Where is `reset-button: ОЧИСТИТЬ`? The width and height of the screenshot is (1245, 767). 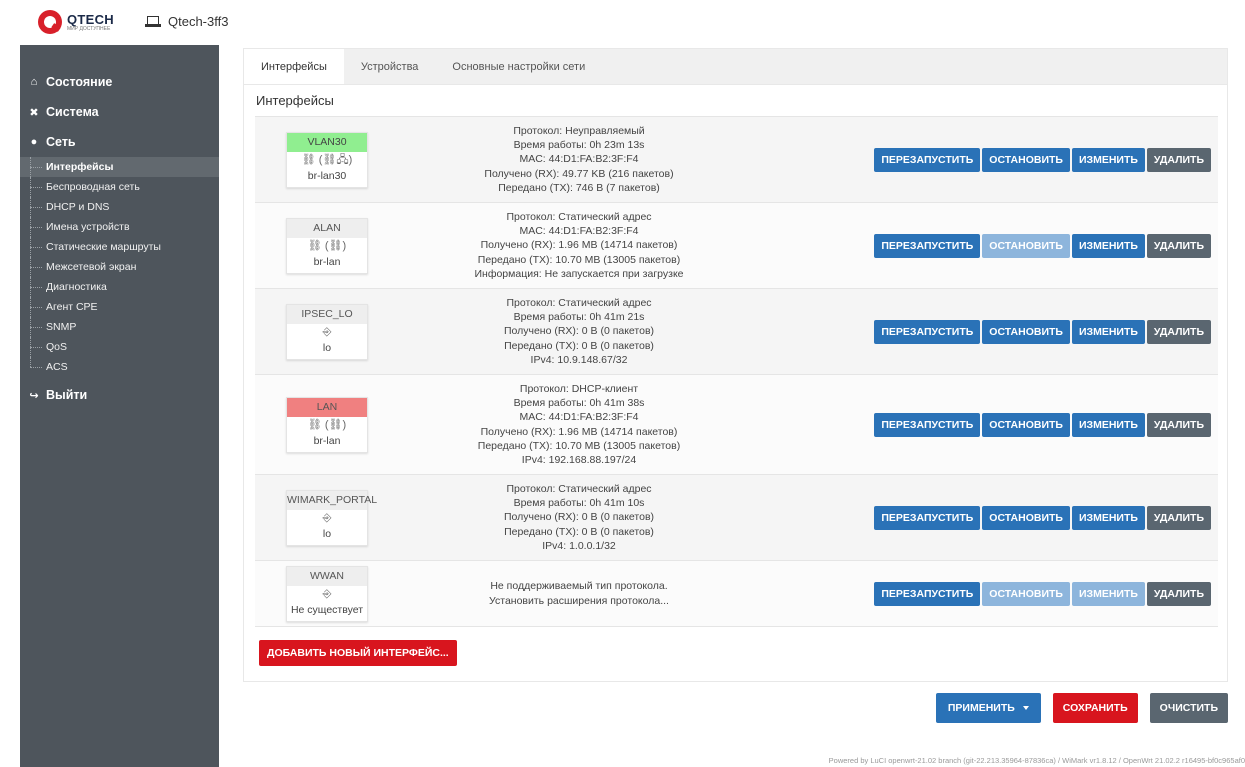
reset-button: ОЧИСТИТЬ is located at coordinates (1188, 708).